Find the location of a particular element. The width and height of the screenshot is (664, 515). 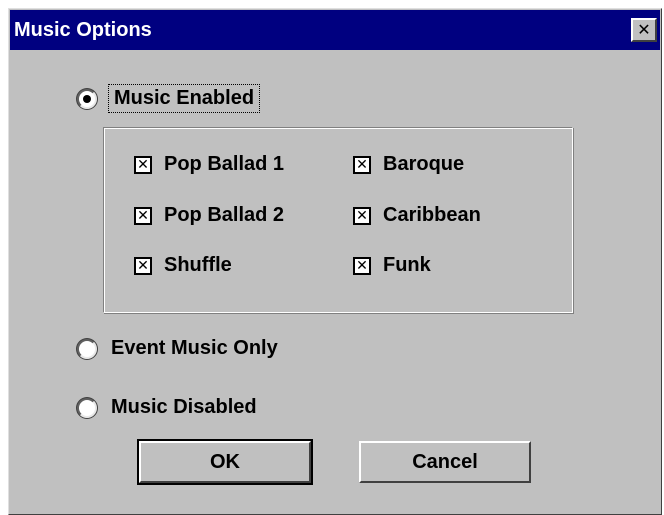

cancel-button: Cancel is located at coordinates (445, 462).